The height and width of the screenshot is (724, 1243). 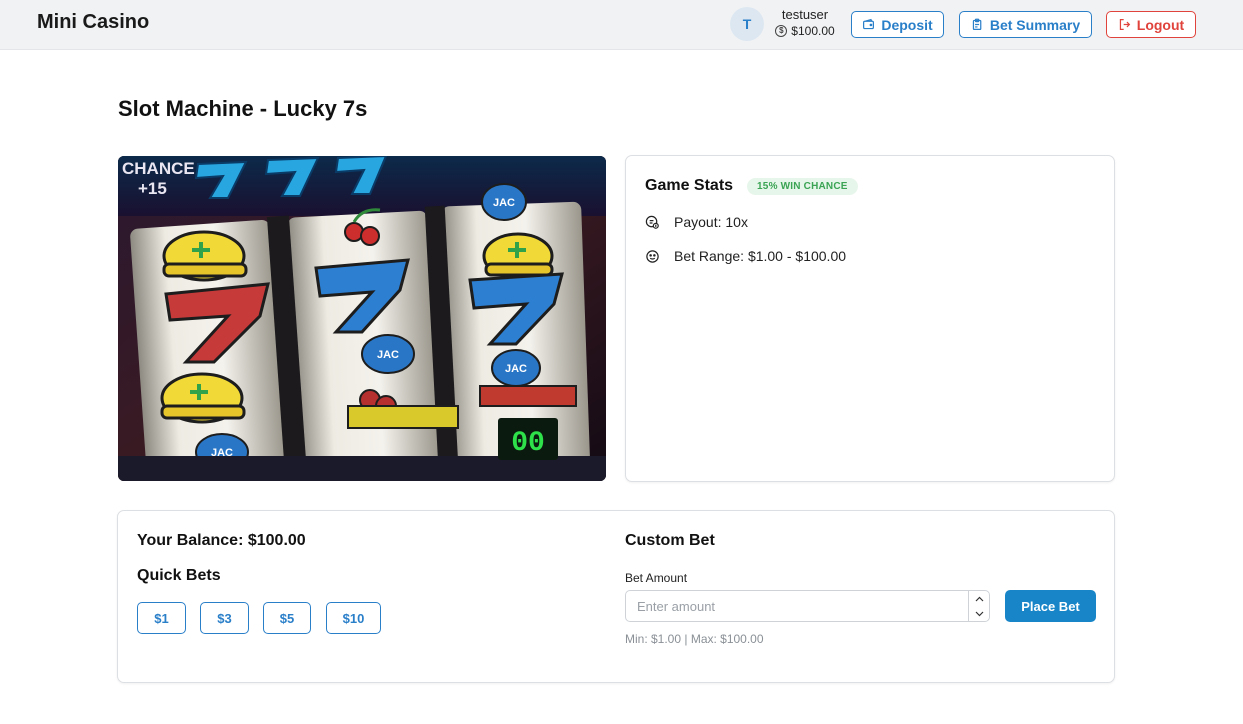 What do you see at coordinates (1160, 24) in the screenshot?
I see `logout-label: Logout` at bounding box center [1160, 24].